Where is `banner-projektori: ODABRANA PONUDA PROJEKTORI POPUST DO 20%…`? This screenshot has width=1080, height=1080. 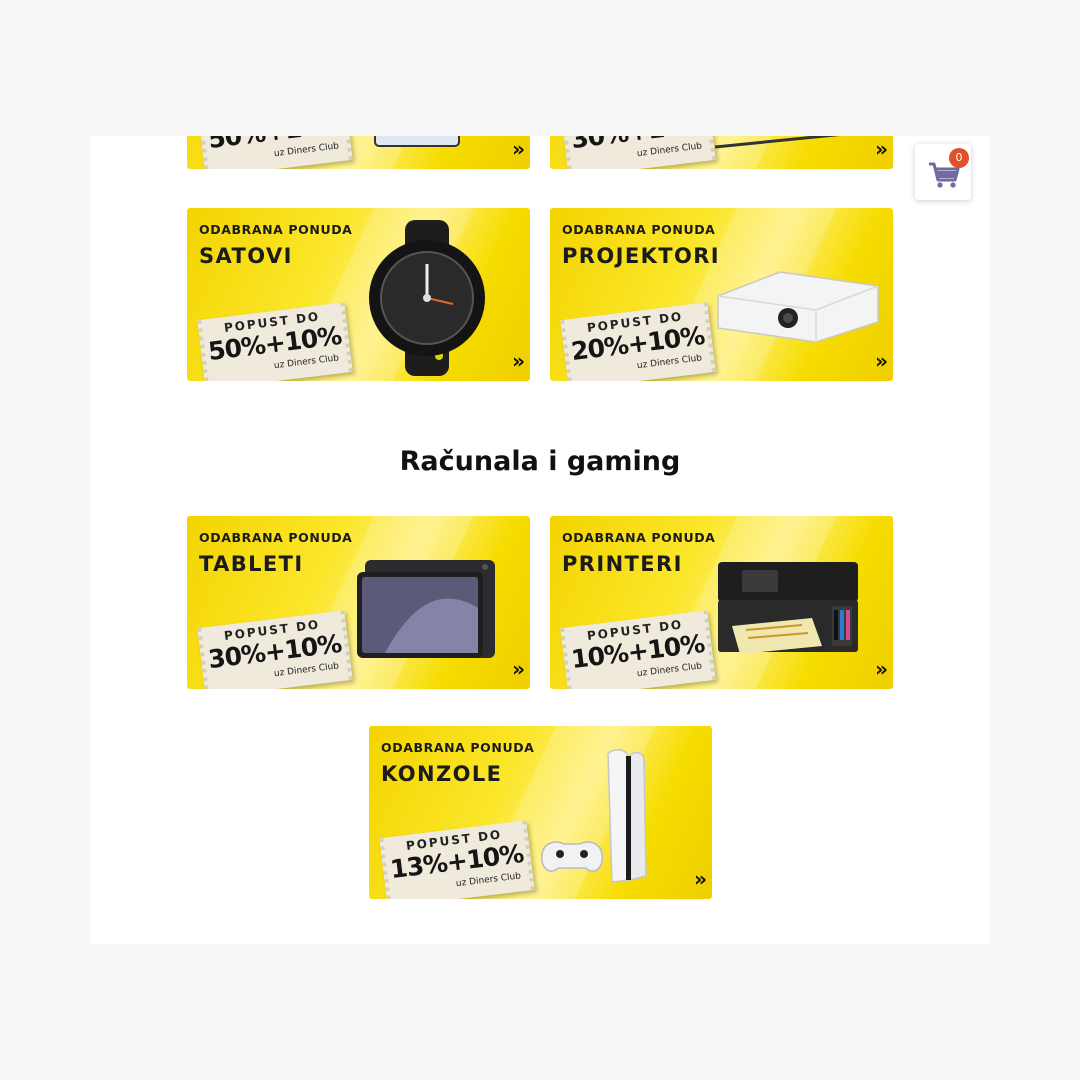
banner-projektori: ODABRANA PONUDA PROJEKTORI POPUST DO 20%… is located at coordinates (721, 294).